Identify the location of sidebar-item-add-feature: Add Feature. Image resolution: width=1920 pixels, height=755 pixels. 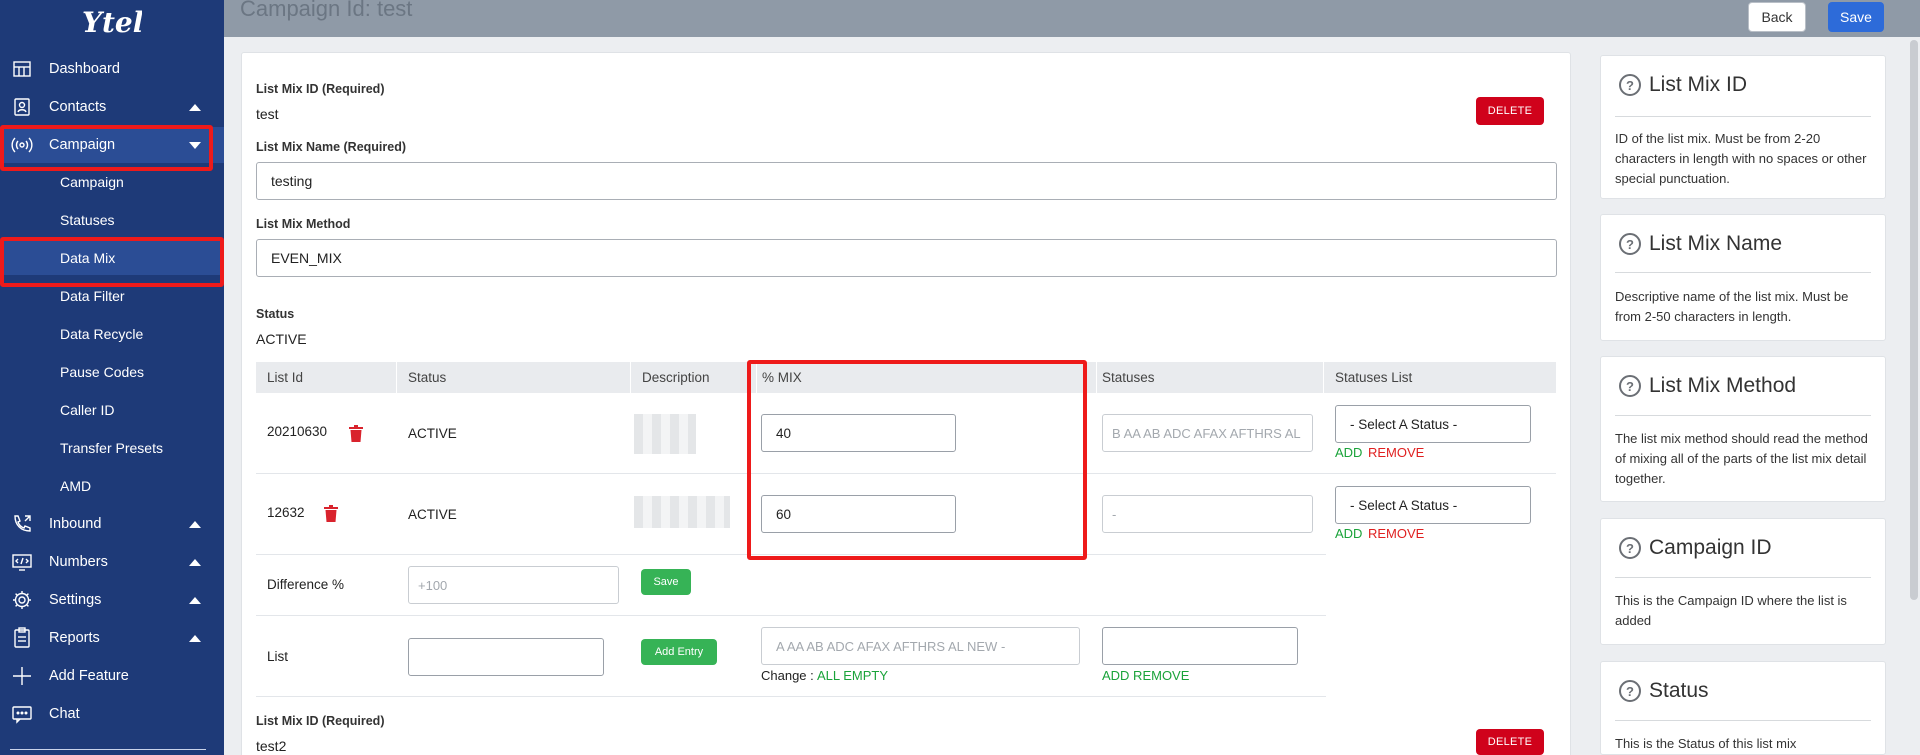
(112, 676).